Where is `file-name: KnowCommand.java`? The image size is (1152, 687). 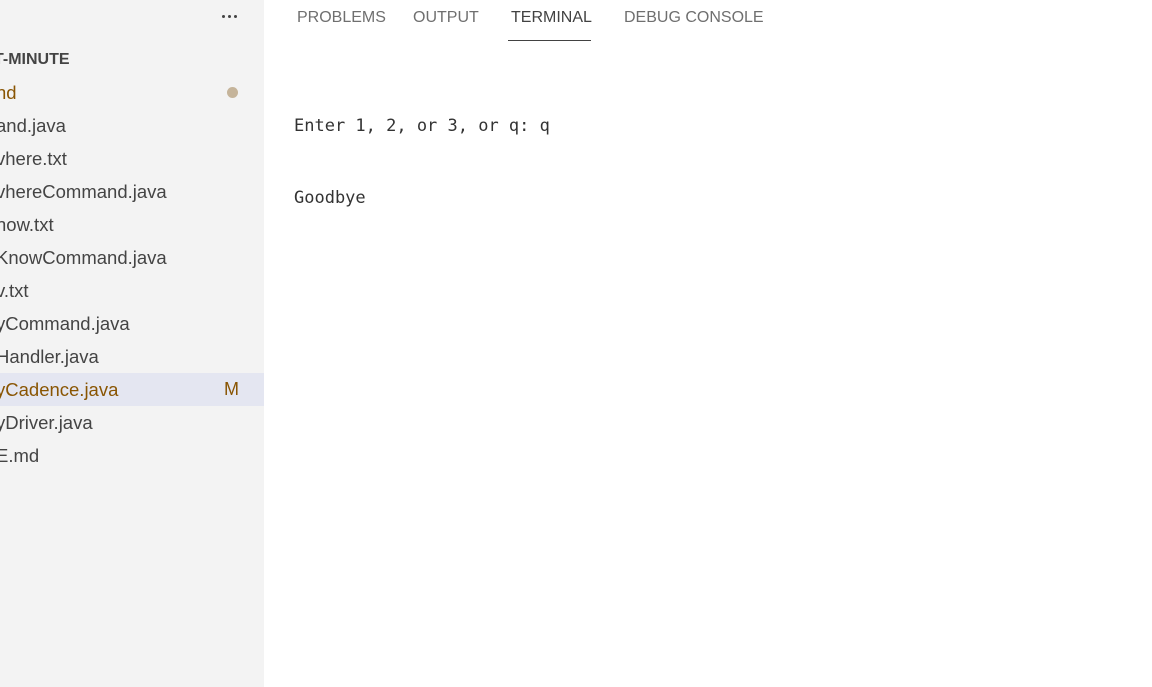
file-name: KnowCommand.java is located at coordinates (83, 257).